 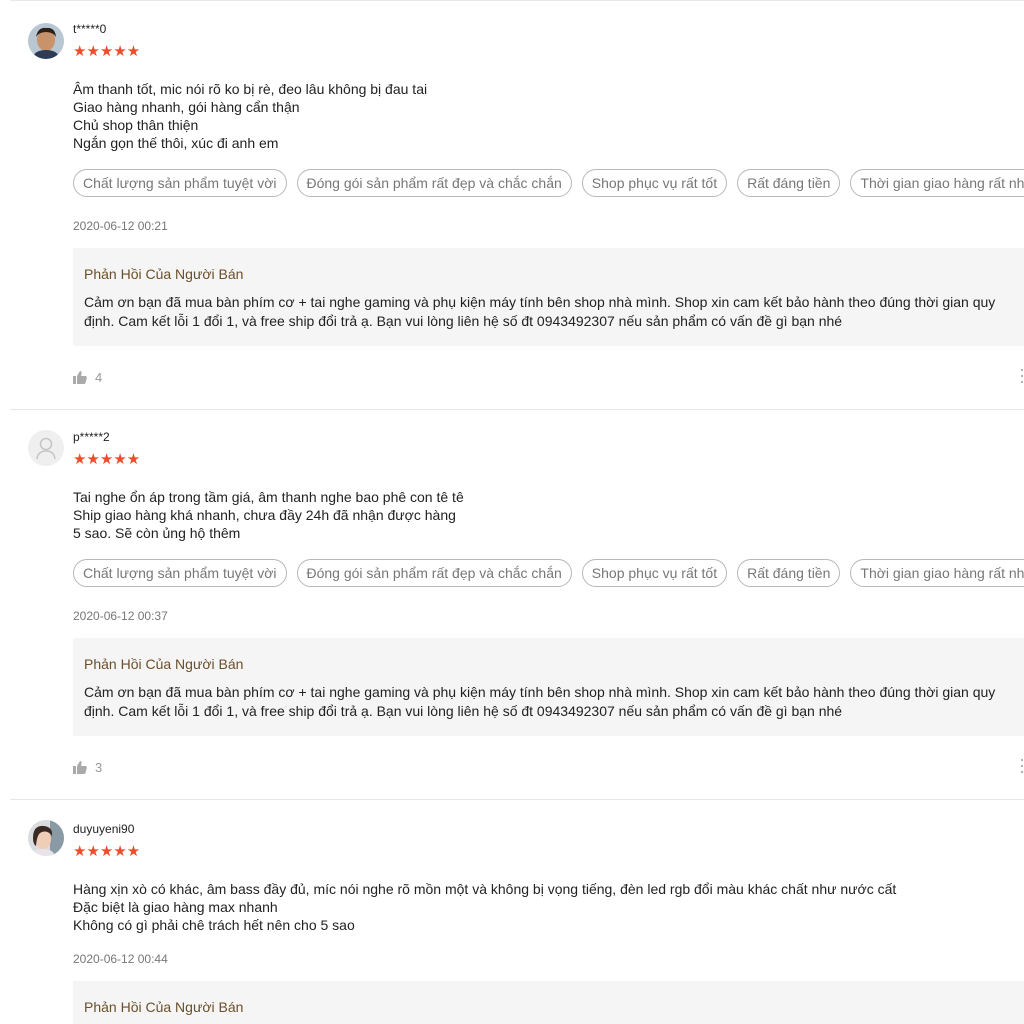 What do you see at coordinates (517, 0) in the screenshot?
I see `top-divider` at bounding box center [517, 0].